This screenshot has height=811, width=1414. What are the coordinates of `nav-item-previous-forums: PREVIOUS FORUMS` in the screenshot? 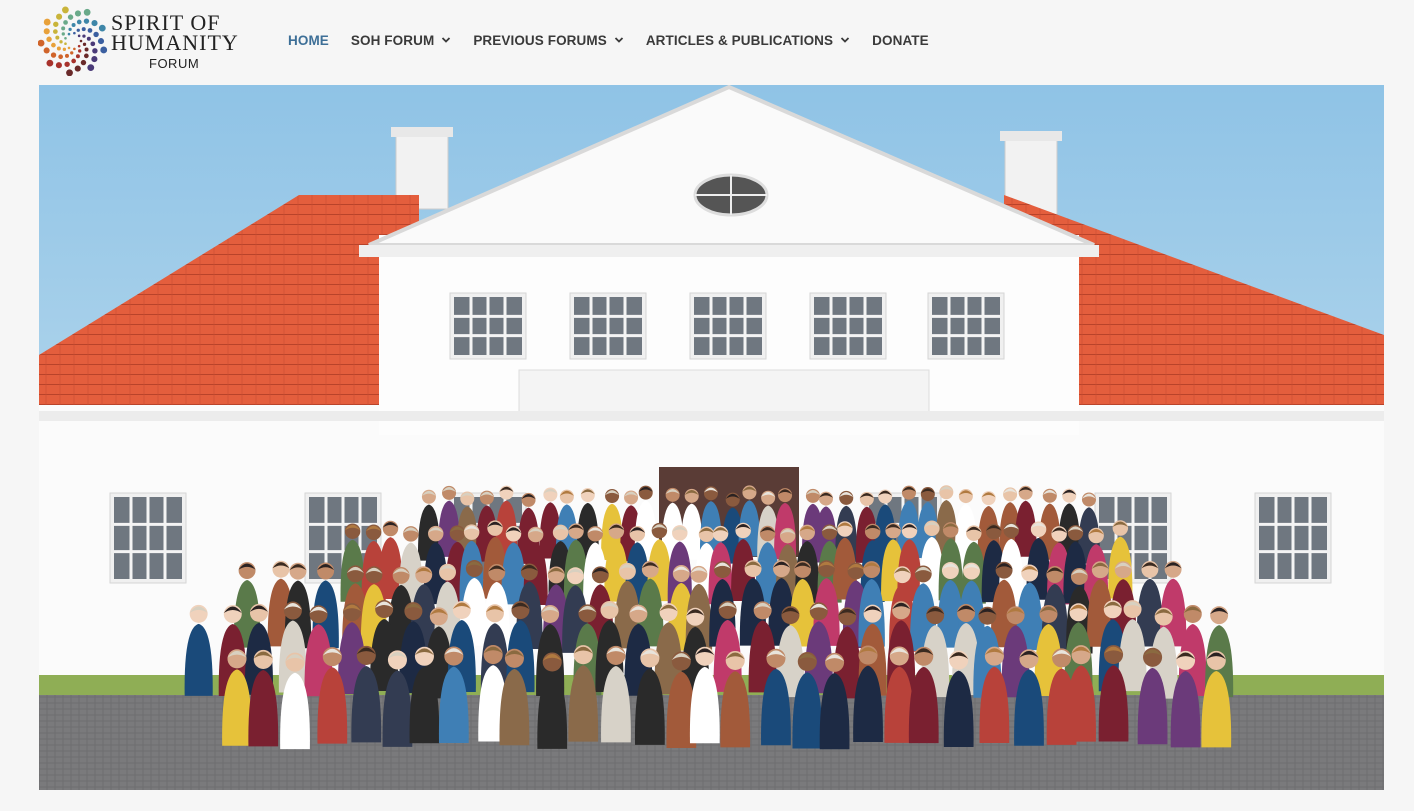 It's located at (548, 40).